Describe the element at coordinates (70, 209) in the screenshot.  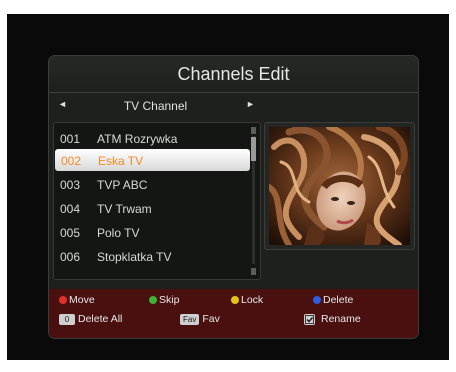
I see `channel-number: 004` at that location.